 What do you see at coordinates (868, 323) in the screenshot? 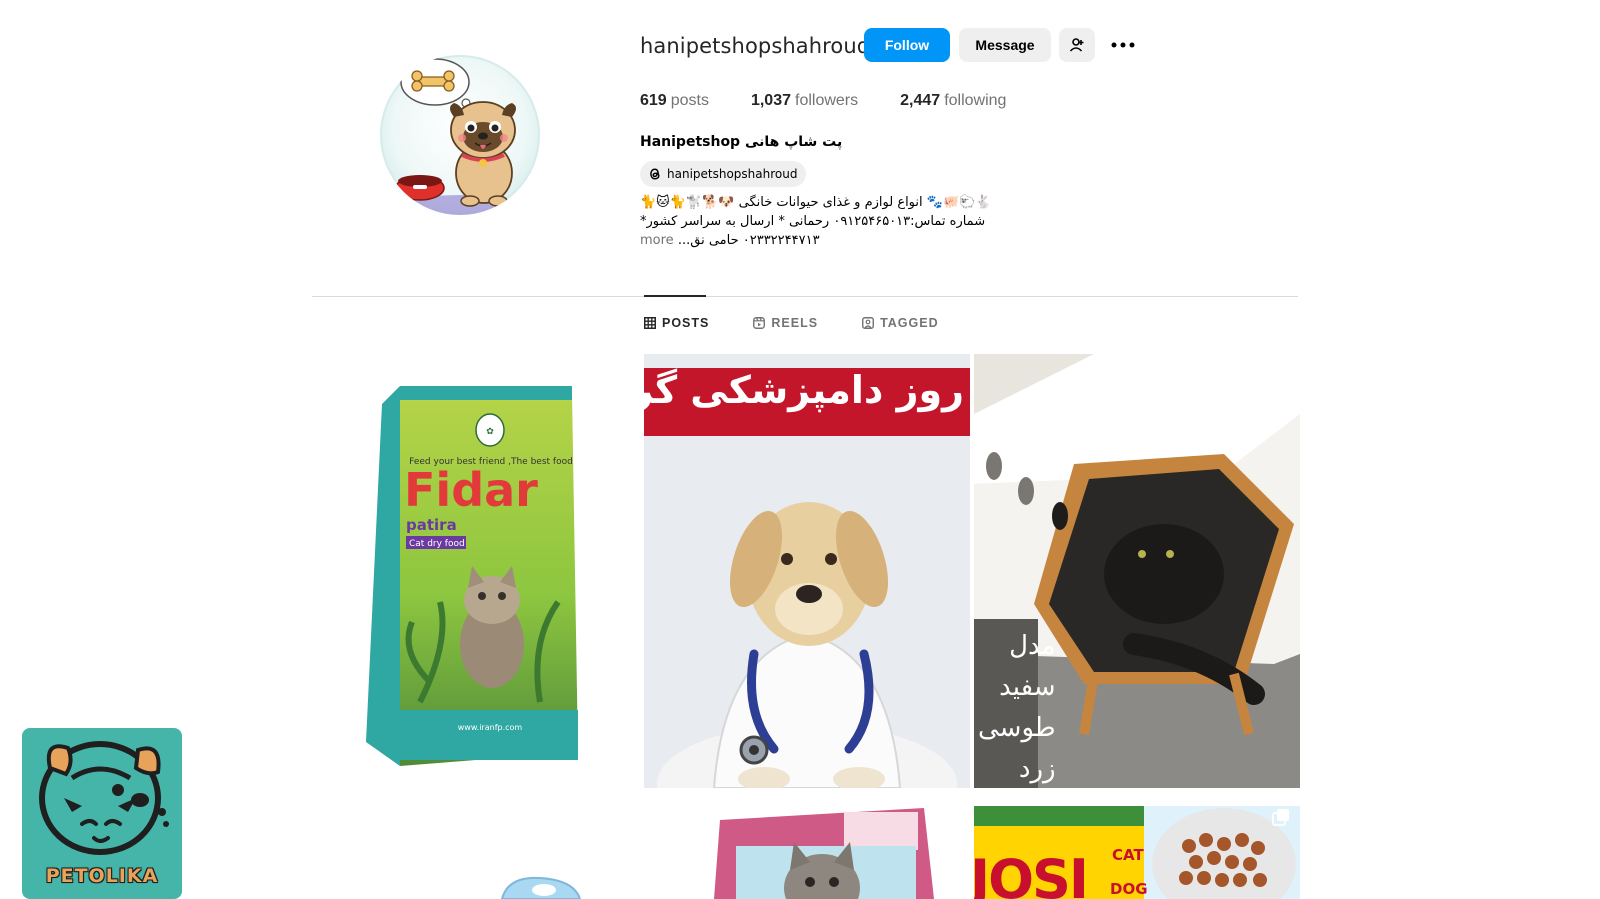
I see `tagged-icon` at bounding box center [868, 323].